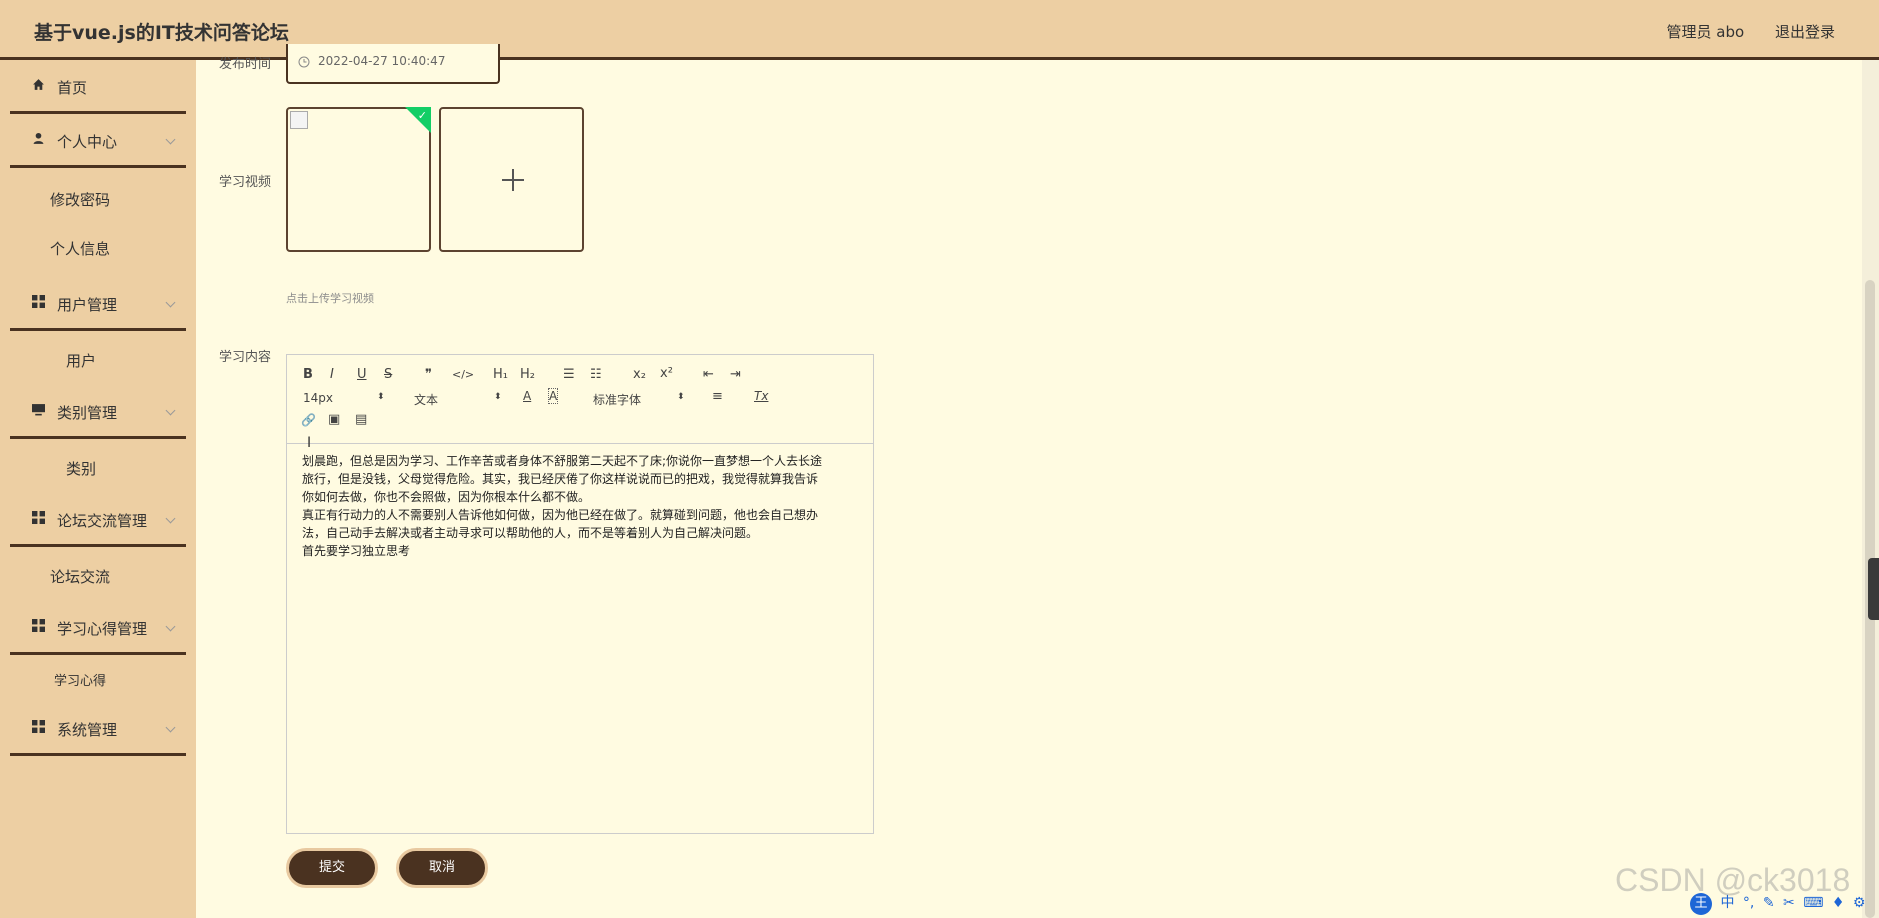 Image resolution: width=1879 pixels, height=918 pixels. I want to click on ime-toolbar: 王 中 °, ✎ ✂ ⌨ ♦ ⚙, so click(1783, 904).